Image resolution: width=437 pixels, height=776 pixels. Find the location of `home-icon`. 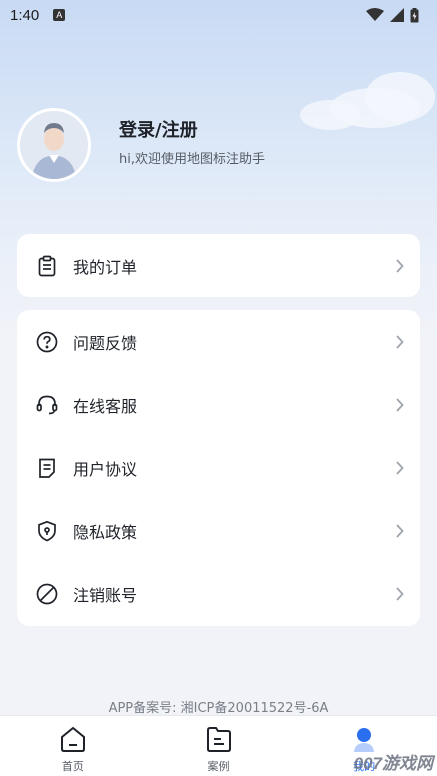

home-icon is located at coordinates (72, 739).